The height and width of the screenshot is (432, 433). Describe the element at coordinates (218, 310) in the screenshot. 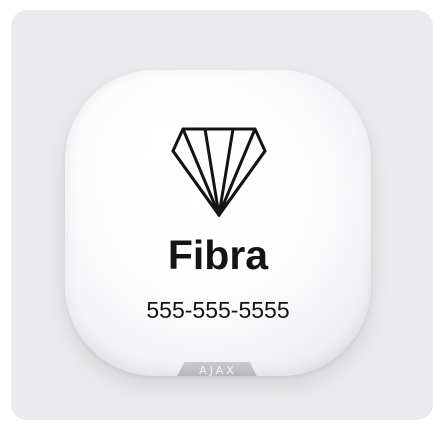

I see `phone-number: 555-555-5555` at that location.